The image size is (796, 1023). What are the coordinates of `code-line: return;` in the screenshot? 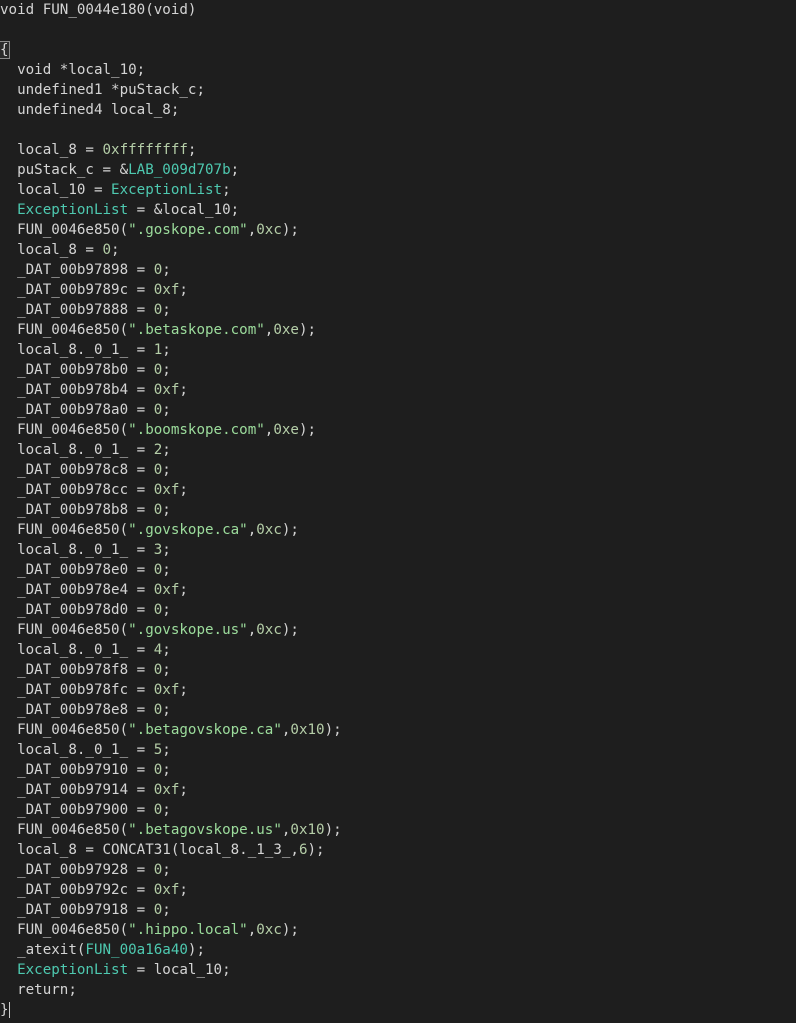 It's located at (398, 990).